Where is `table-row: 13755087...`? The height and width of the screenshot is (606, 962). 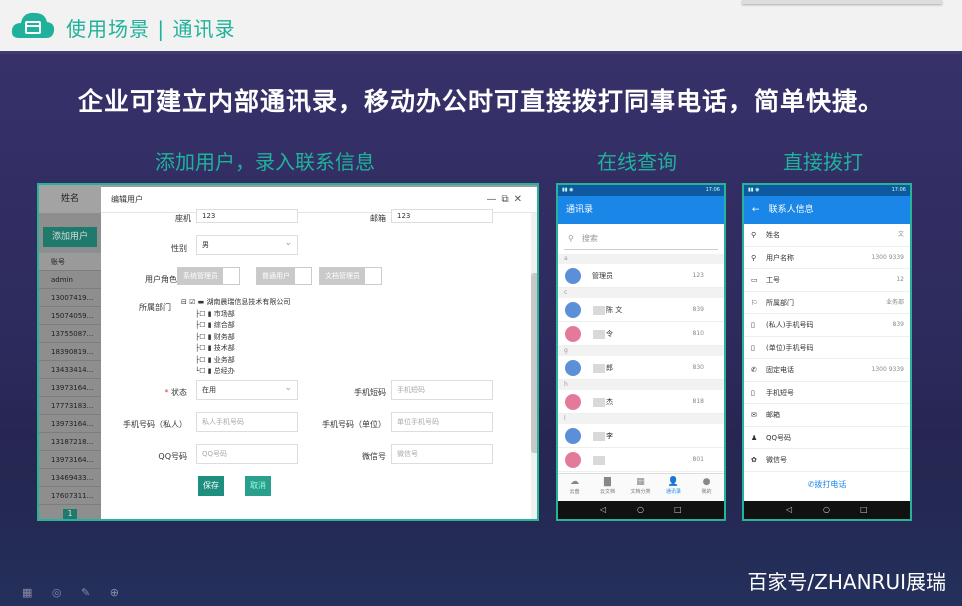
table-row: 13755087... is located at coordinates (70, 334).